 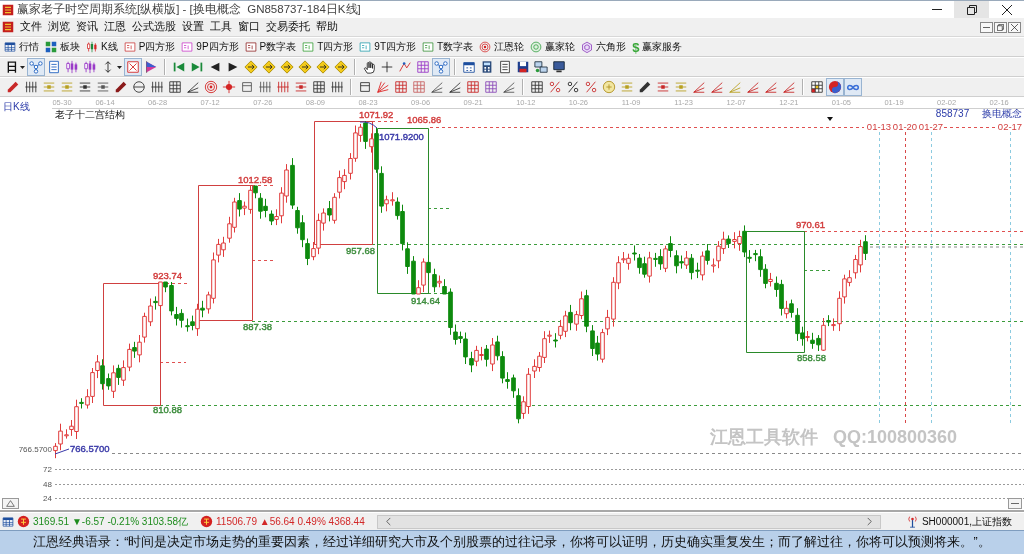 I want to click on period-label: 日K线, so click(x=16, y=106).